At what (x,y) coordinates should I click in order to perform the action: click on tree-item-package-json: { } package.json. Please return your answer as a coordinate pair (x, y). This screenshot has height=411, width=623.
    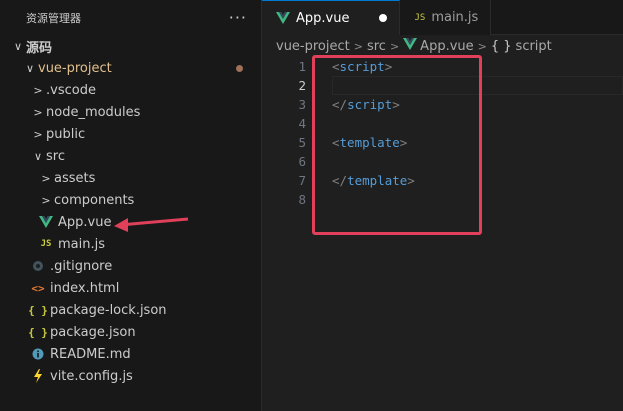
    Looking at the image, I should click on (130, 332).